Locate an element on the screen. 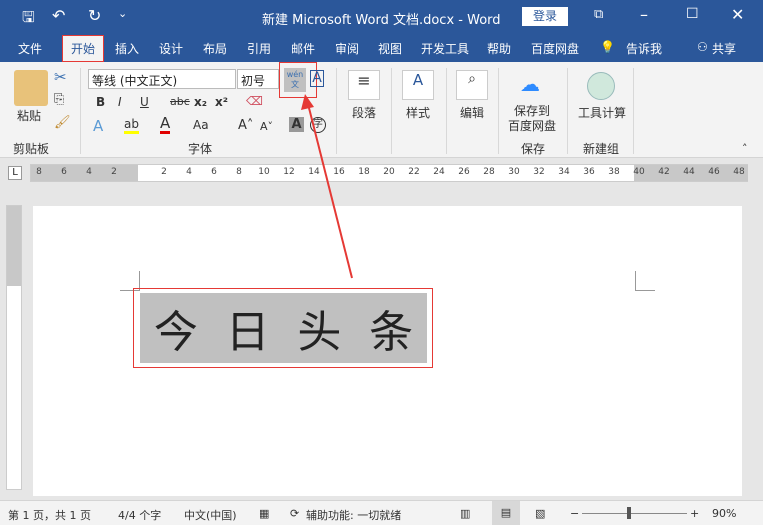 This screenshot has height=525, width=763. zoom-slider-thumb is located at coordinates (628, 513).